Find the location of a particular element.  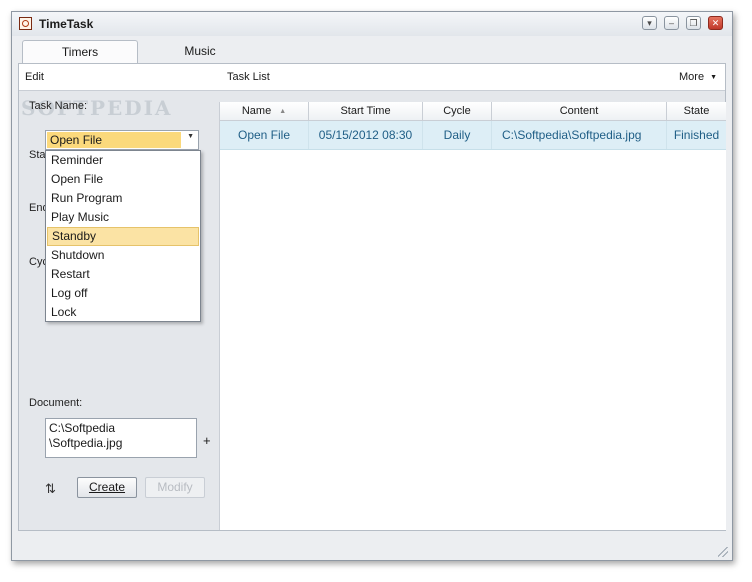

document-label: Document: is located at coordinates (56, 403).